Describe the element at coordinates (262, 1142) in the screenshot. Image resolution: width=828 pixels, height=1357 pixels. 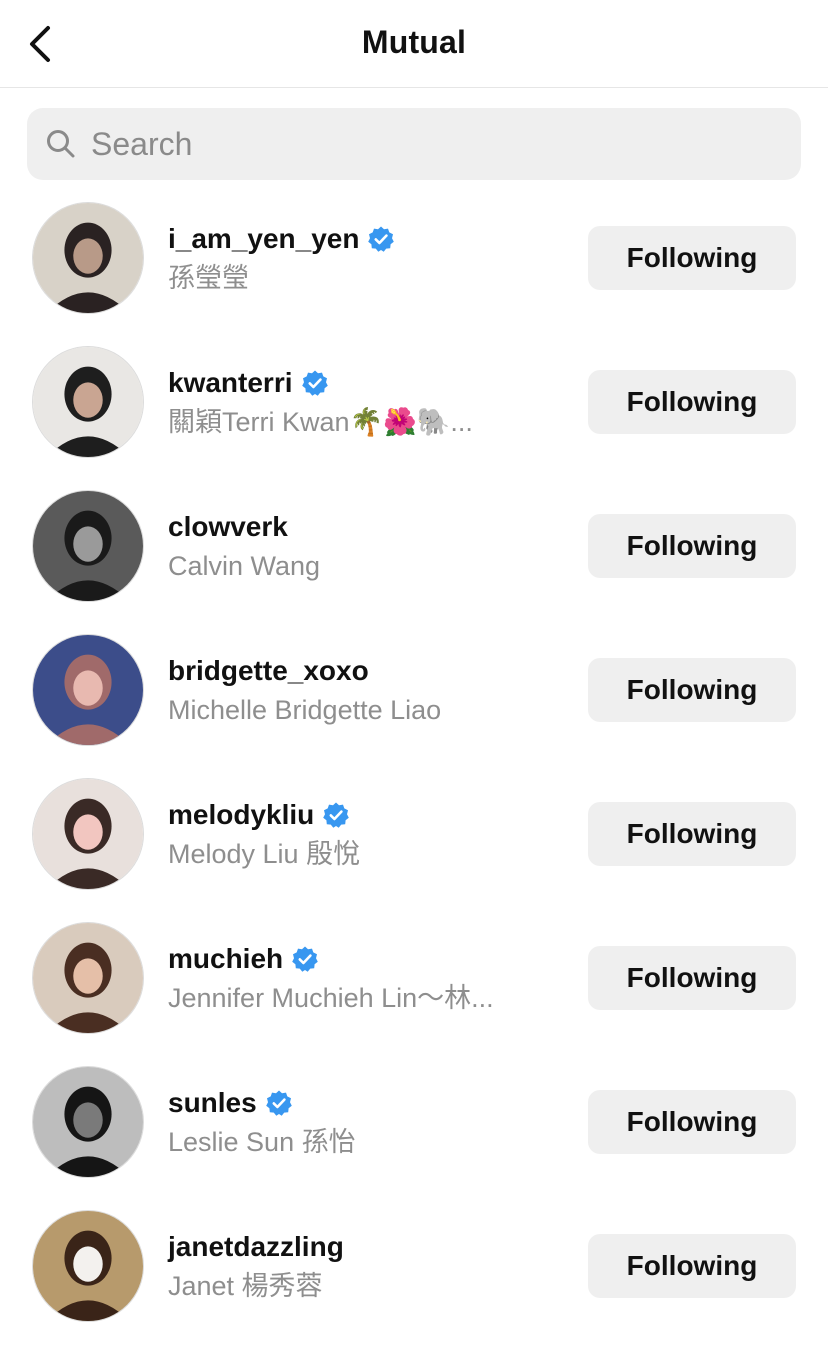
I see `full-name: Leslie Sun 孫怡` at that location.